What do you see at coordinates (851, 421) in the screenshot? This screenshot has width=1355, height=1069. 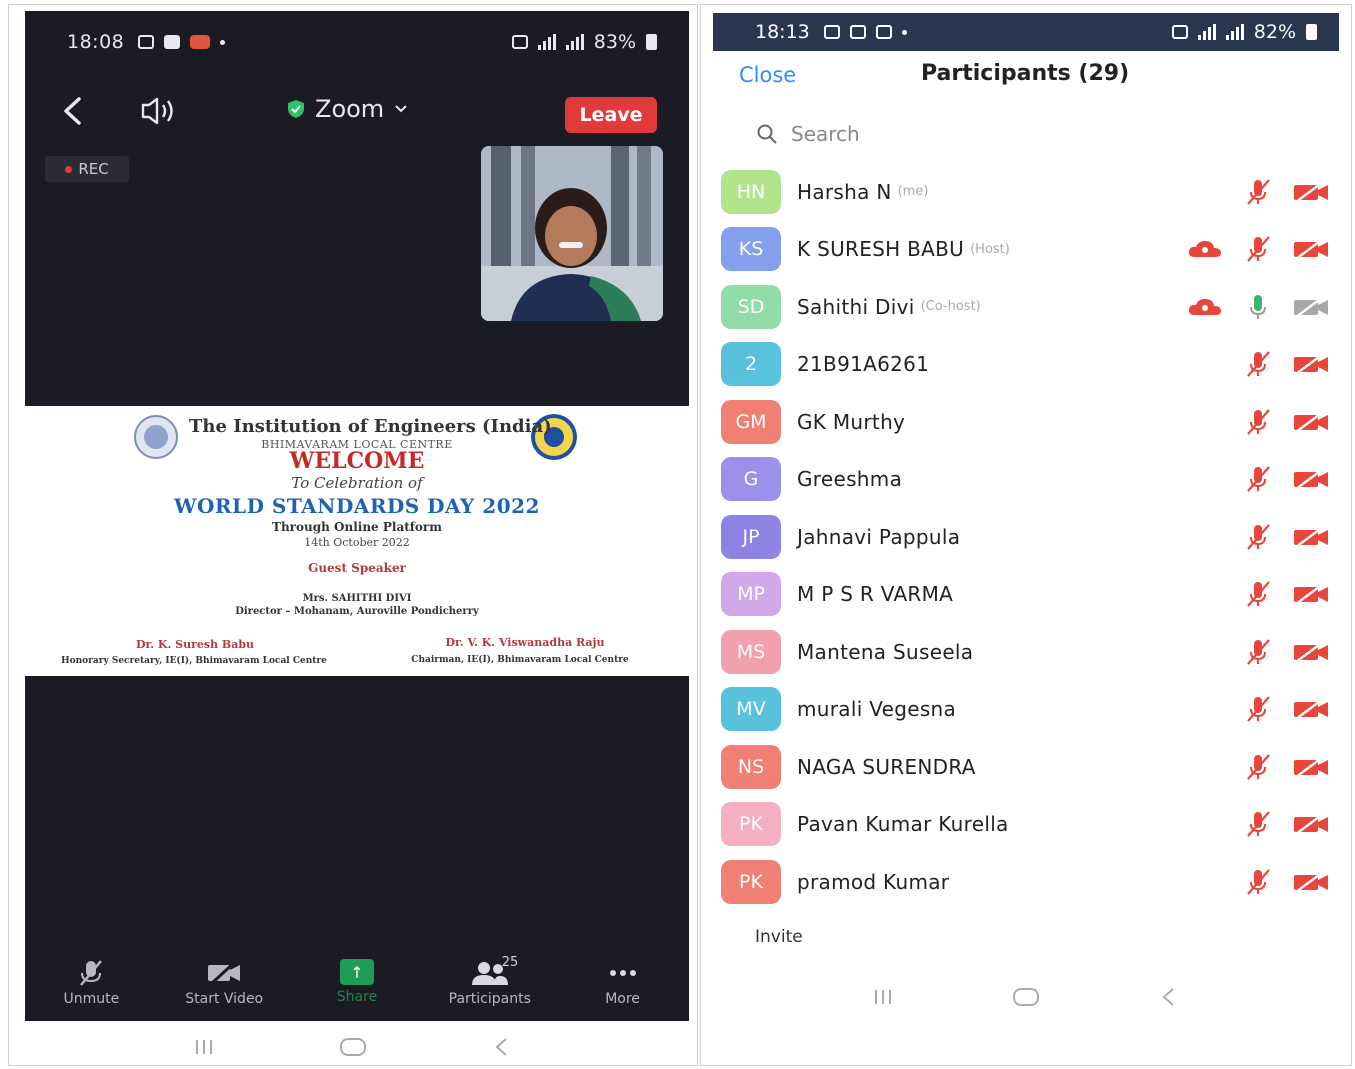 I see `participant-name: GK Murthy` at bounding box center [851, 421].